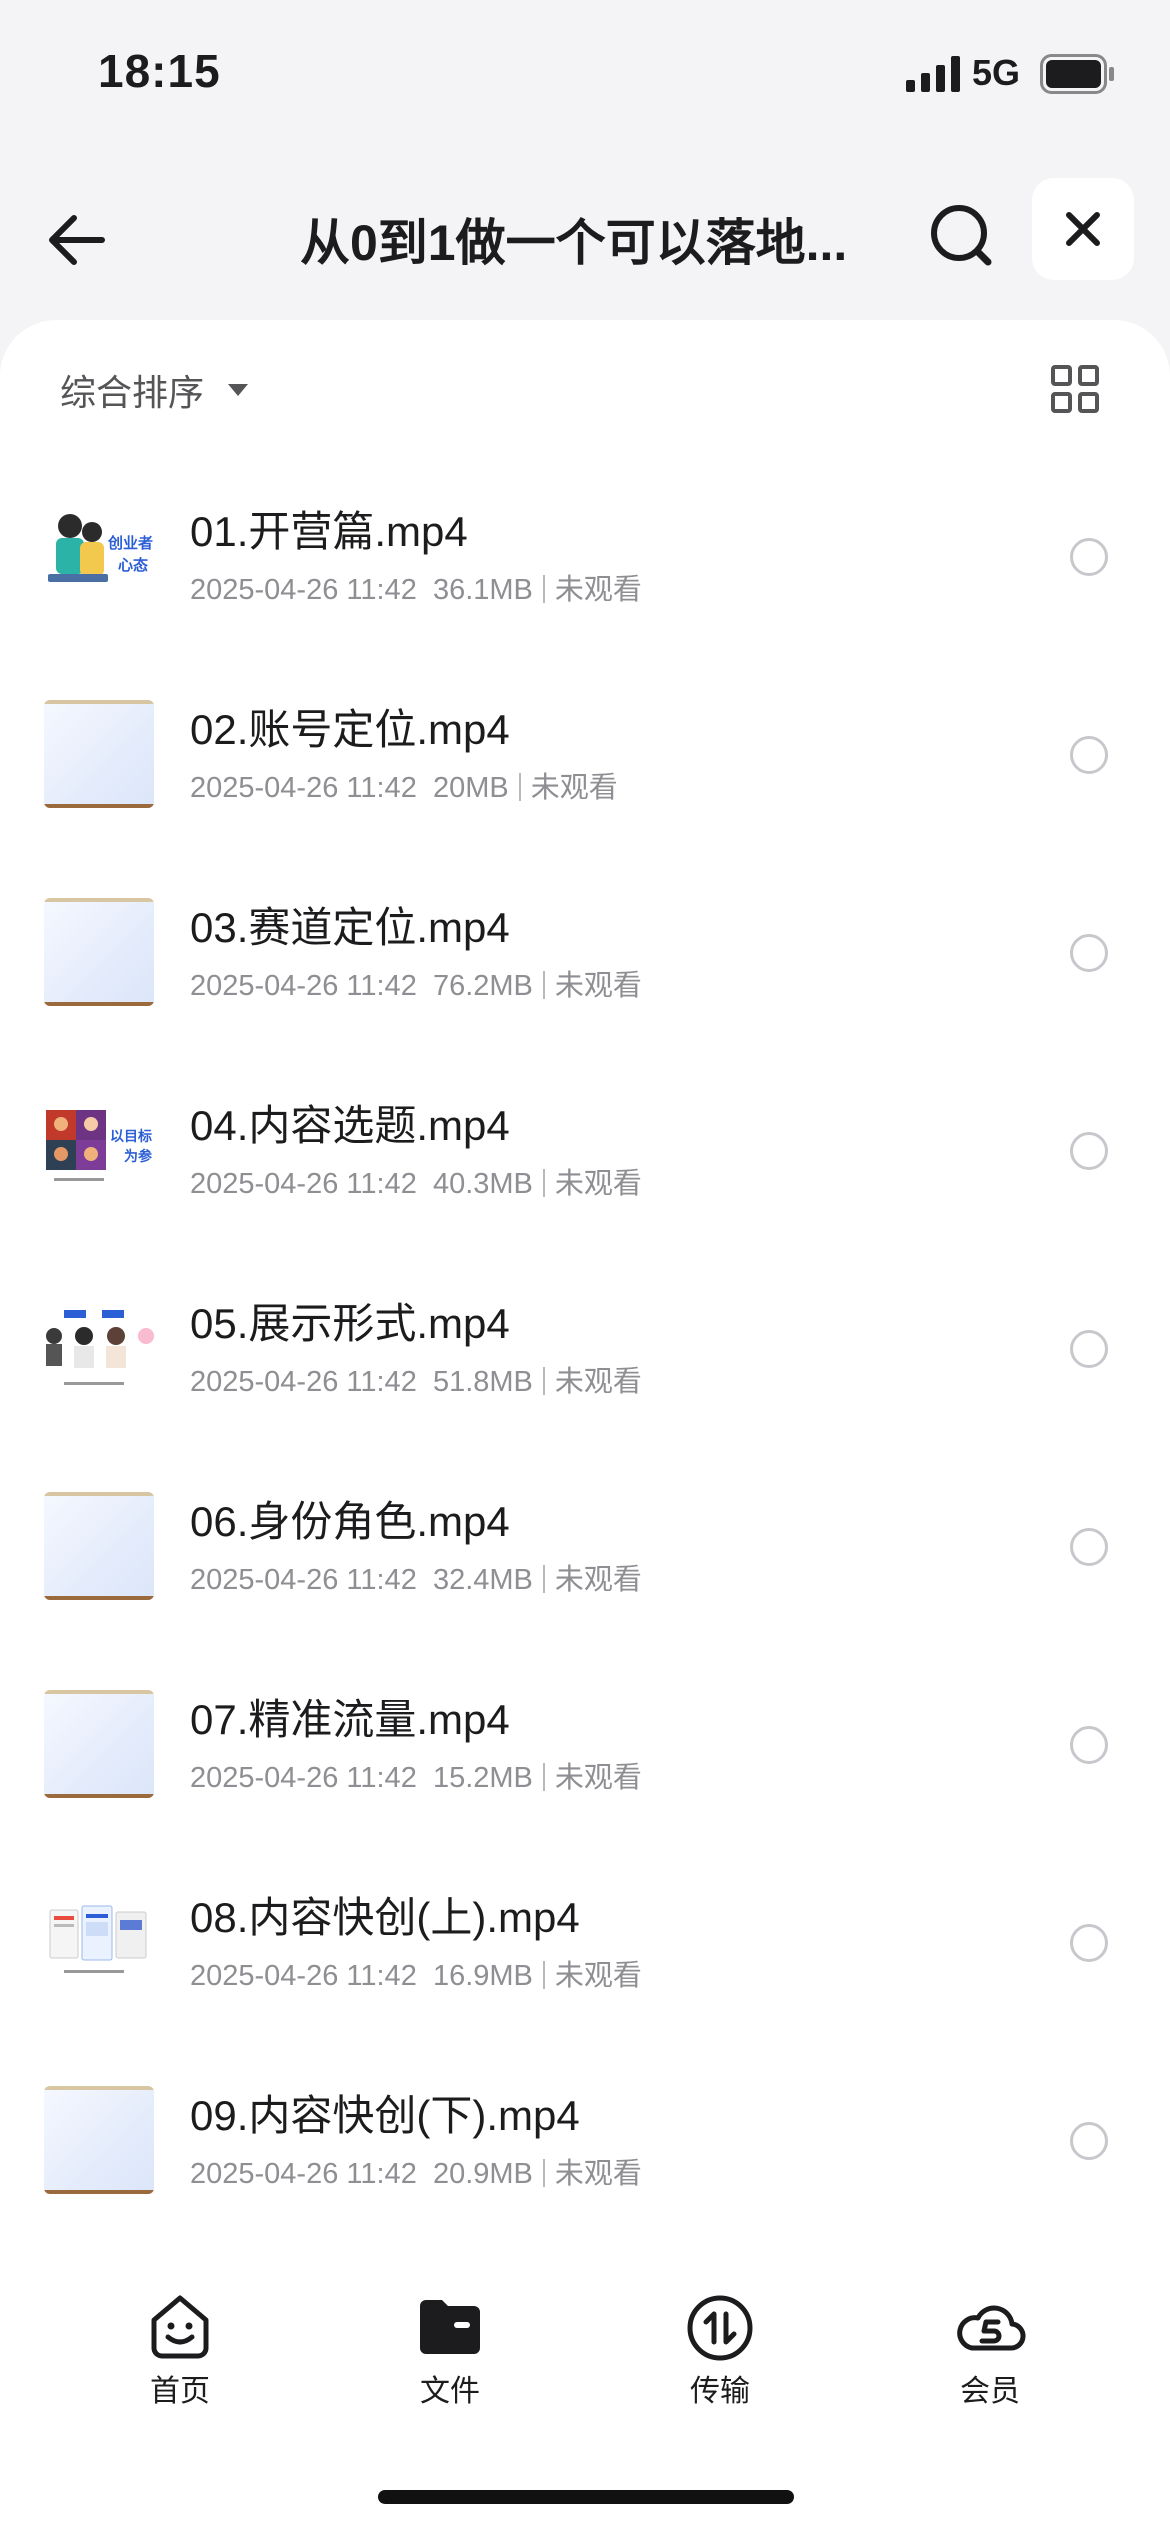 Image resolution: width=1170 pixels, height=2532 pixels. What do you see at coordinates (585, 75) in the screenshot?
I see `status-bar: 18:15 5G` at bounding box center [585, 75].